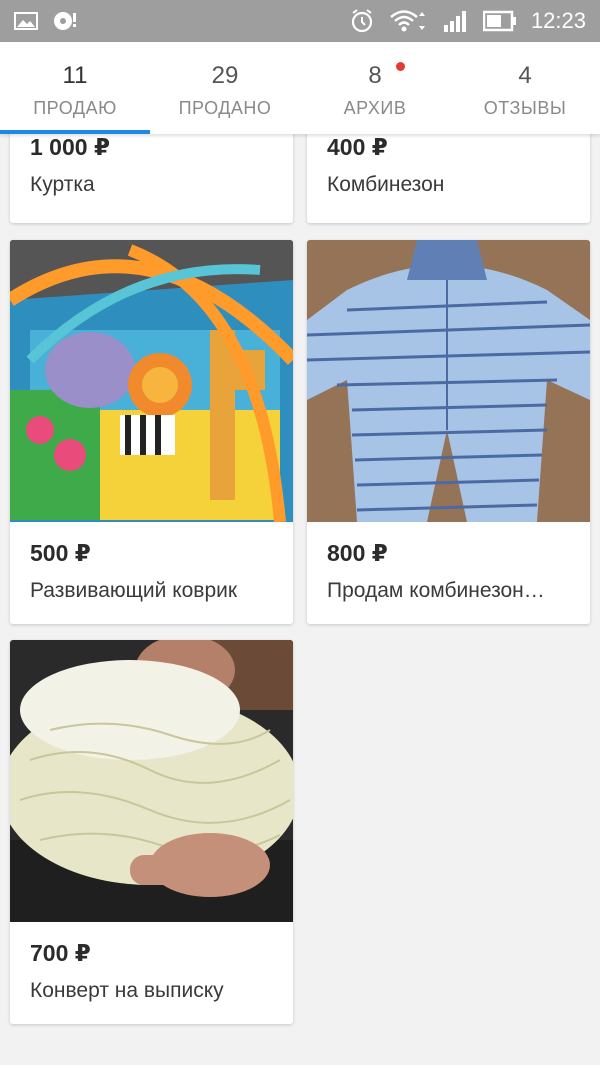 This screenshot has height=1065, width=600. What do you see at coordinates (375, 107) in the screenshot?
I see `tab-label: АРХИВ` at bounding box center [375, 107].